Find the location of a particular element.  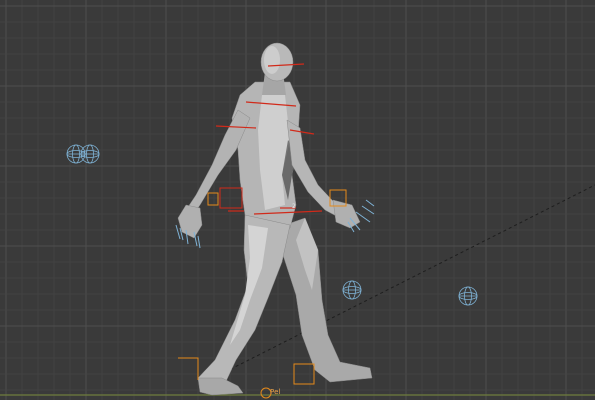

back-leg is located at coordinates (327, 300).